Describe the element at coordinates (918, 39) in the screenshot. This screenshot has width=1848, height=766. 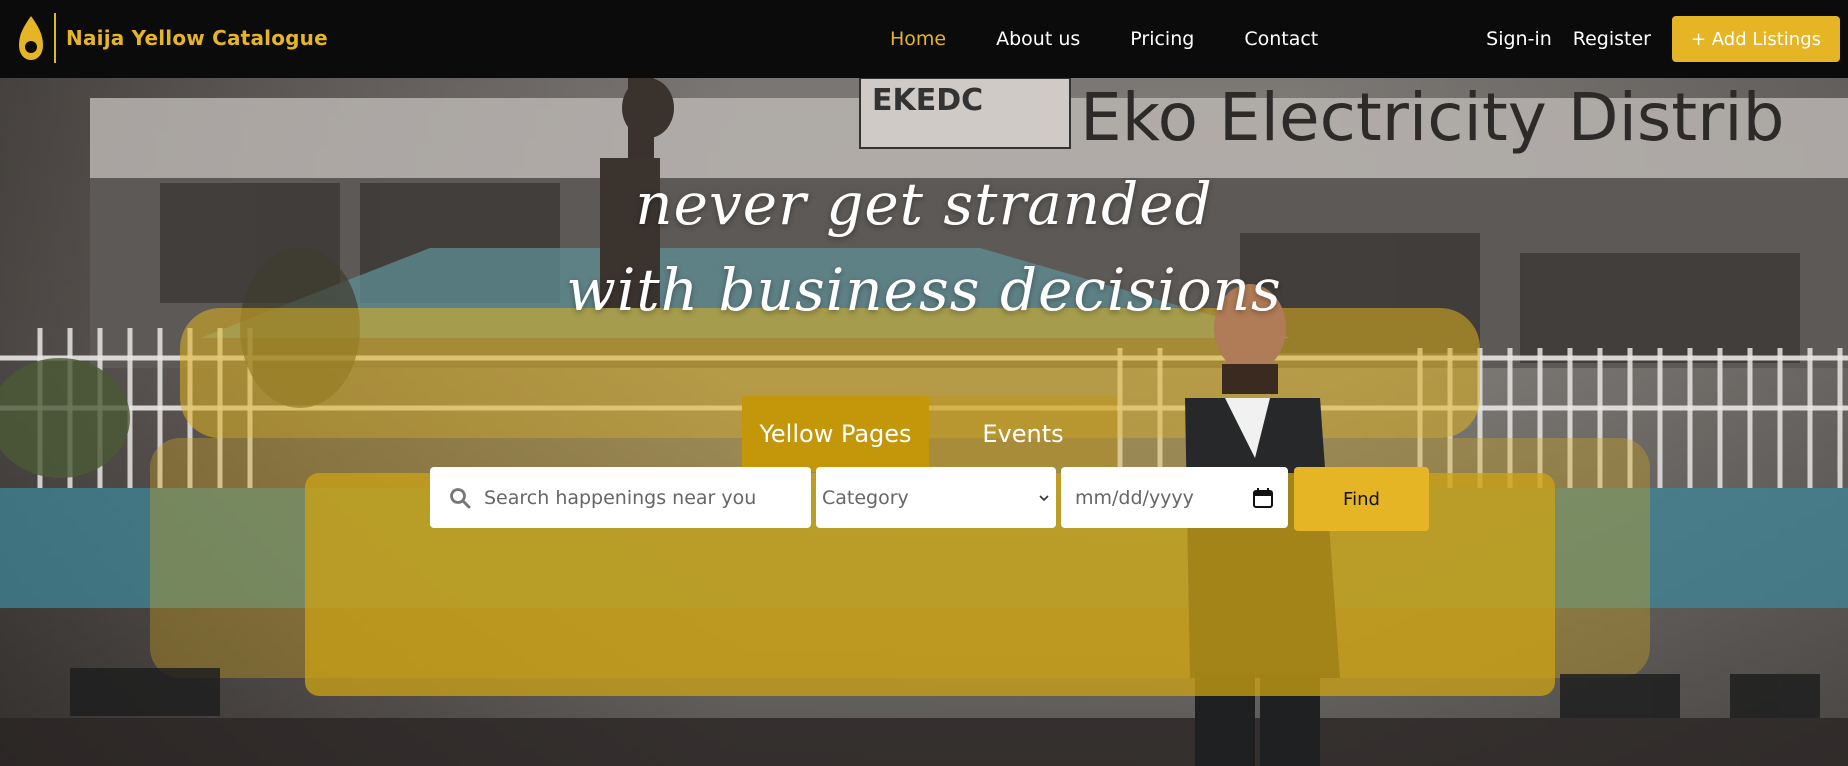
I see `nav-link-home: Home` at that location.